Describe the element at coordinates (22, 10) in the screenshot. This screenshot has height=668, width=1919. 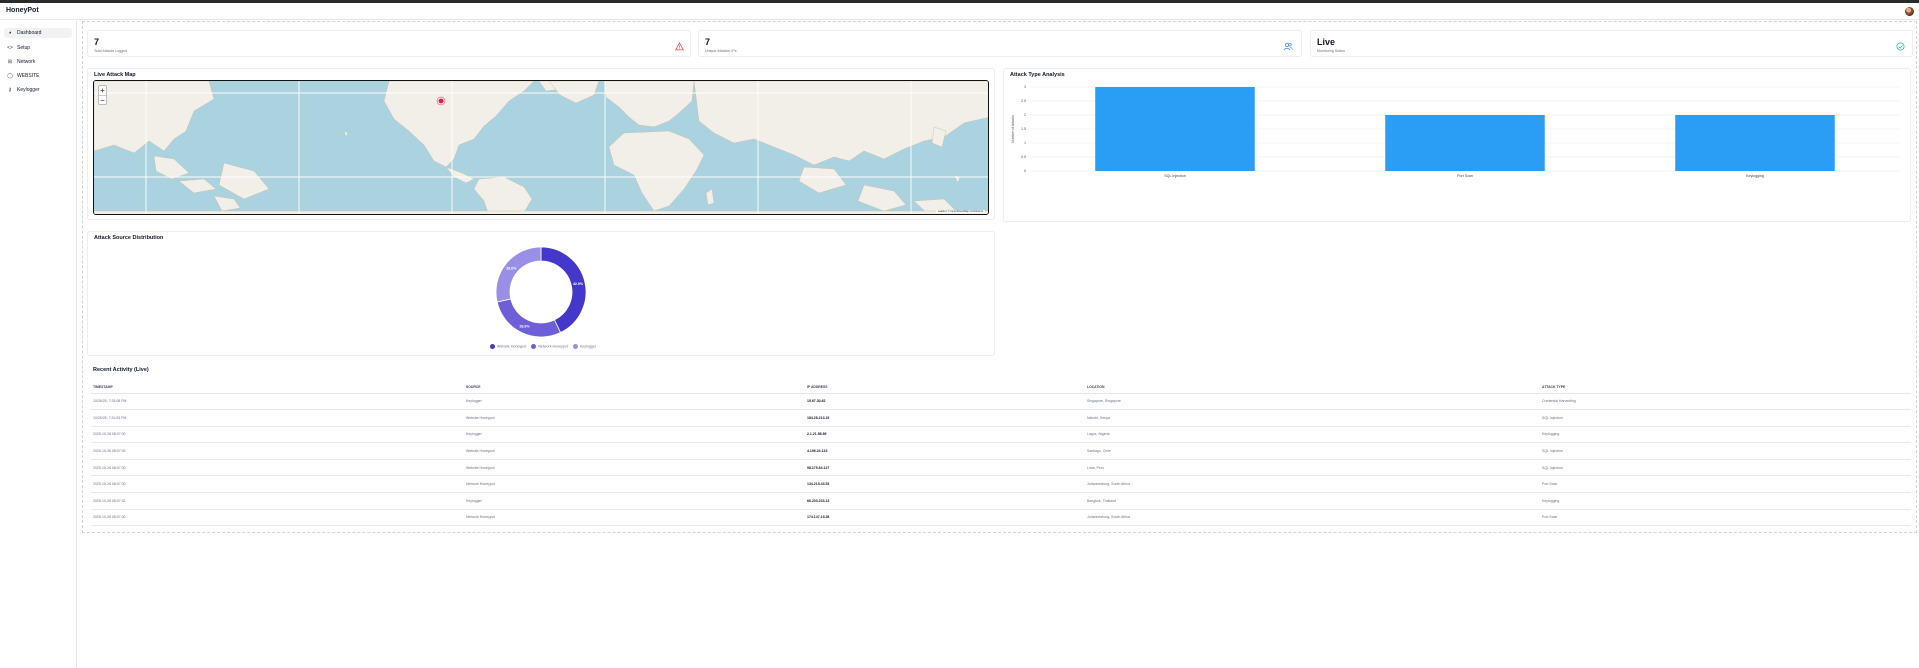
I see `app-title: HoneyPot` at that location.